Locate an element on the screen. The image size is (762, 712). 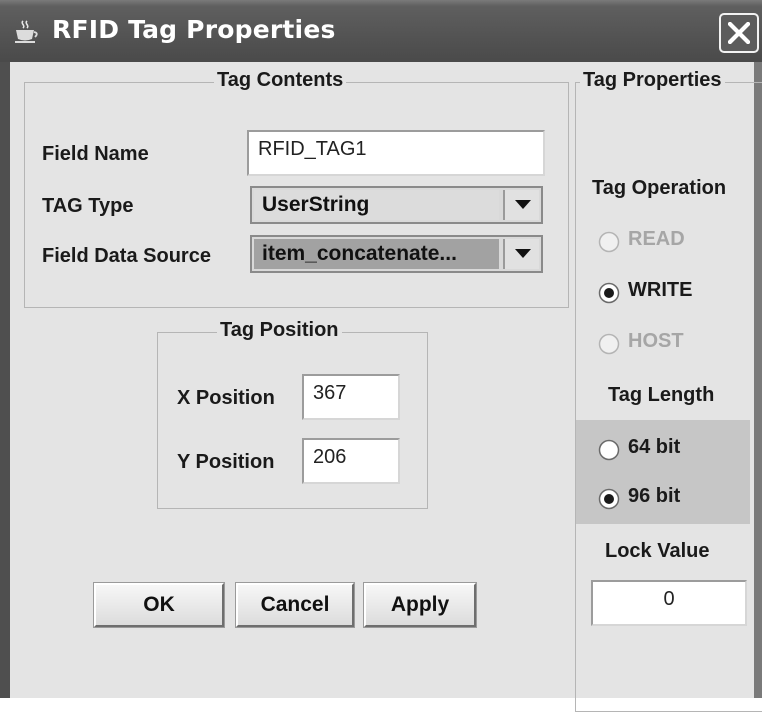
tag-type-label: TAG Type is located at coordinates (88, 206).